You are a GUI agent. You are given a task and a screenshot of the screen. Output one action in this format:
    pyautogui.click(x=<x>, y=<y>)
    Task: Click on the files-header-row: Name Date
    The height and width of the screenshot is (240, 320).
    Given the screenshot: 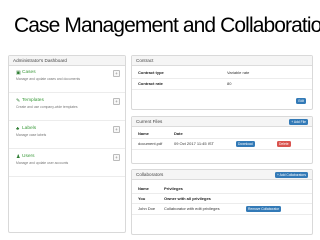 What is the action you would take?
    pyautogui.click(x=222, y=134)
    